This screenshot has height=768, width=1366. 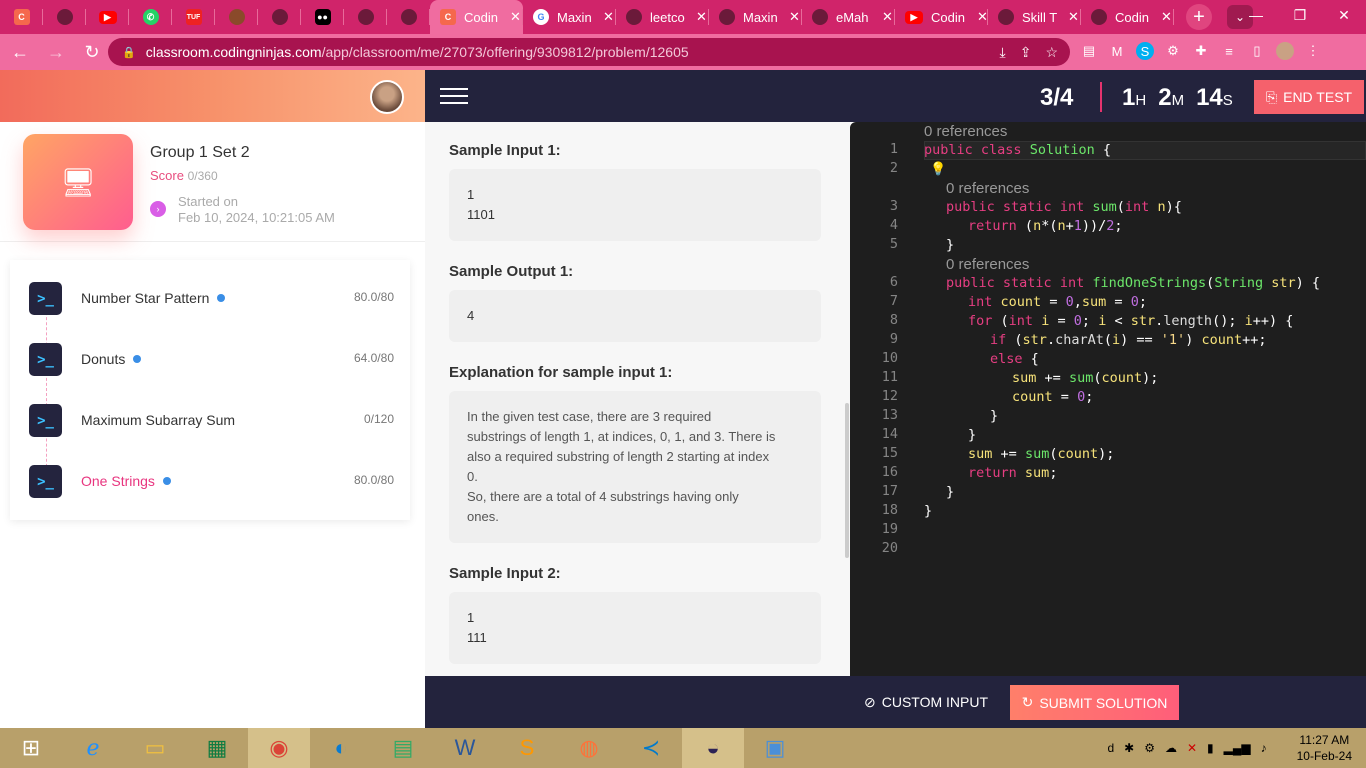 What do you see at coordinates (20, 52) in the screenshot?
I see `back-arrow-icon: ←` at bounding box center [20, 52].